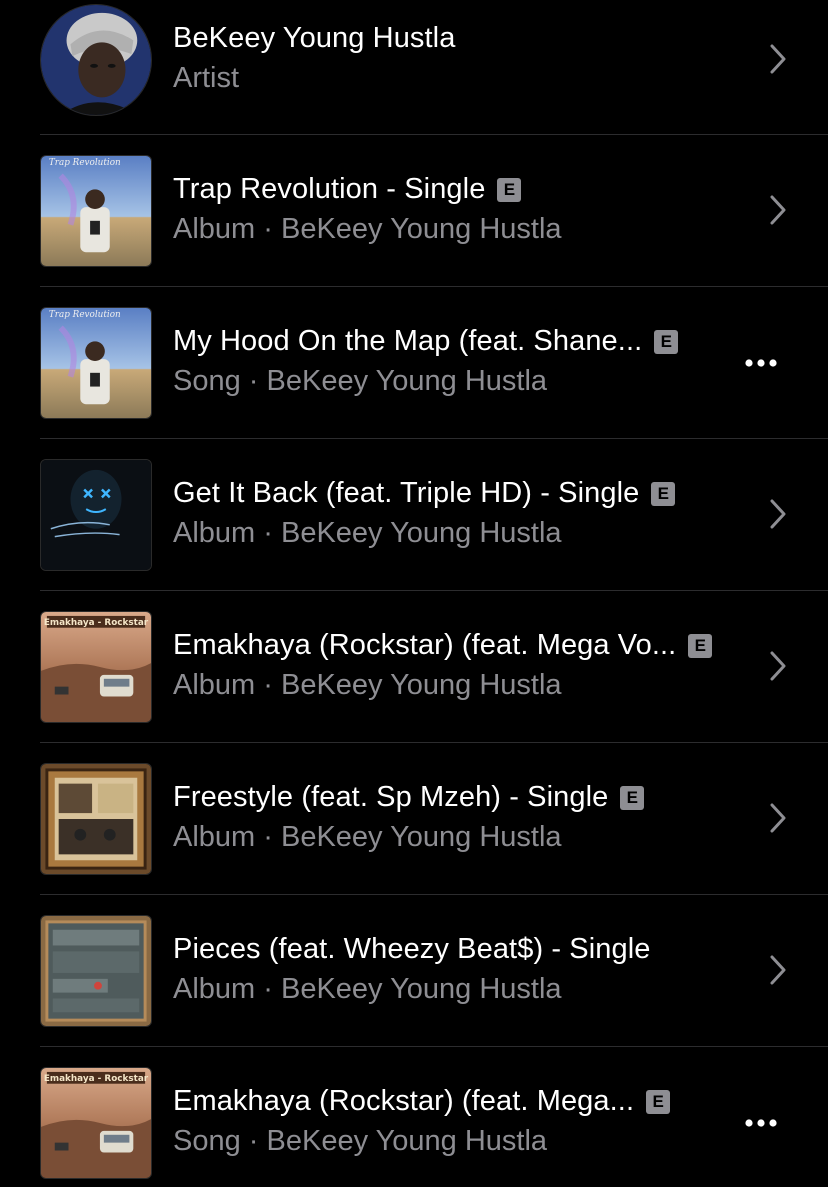 This screenshot has width=828, height=1187. What do you see at coordinates (96, 667) in the screenshot?
I see `album-artwork: Emakhaya - Rockstar` at bounding box center [96, 667].